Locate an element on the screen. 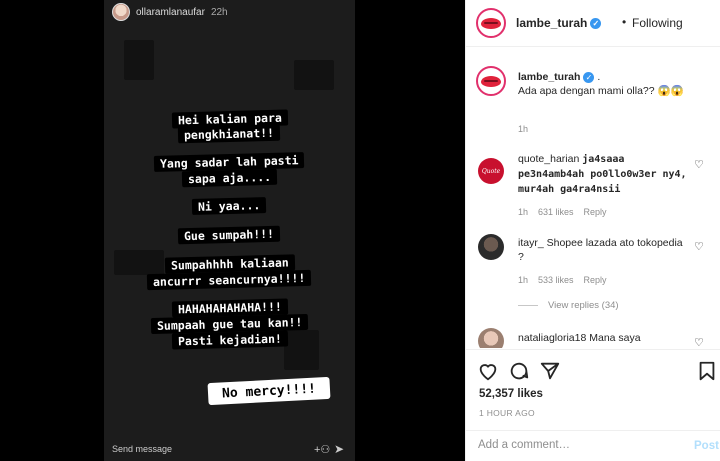 This screenshot has width=720, height=461. caption-time: 1h is located at coordinates (523, 129).